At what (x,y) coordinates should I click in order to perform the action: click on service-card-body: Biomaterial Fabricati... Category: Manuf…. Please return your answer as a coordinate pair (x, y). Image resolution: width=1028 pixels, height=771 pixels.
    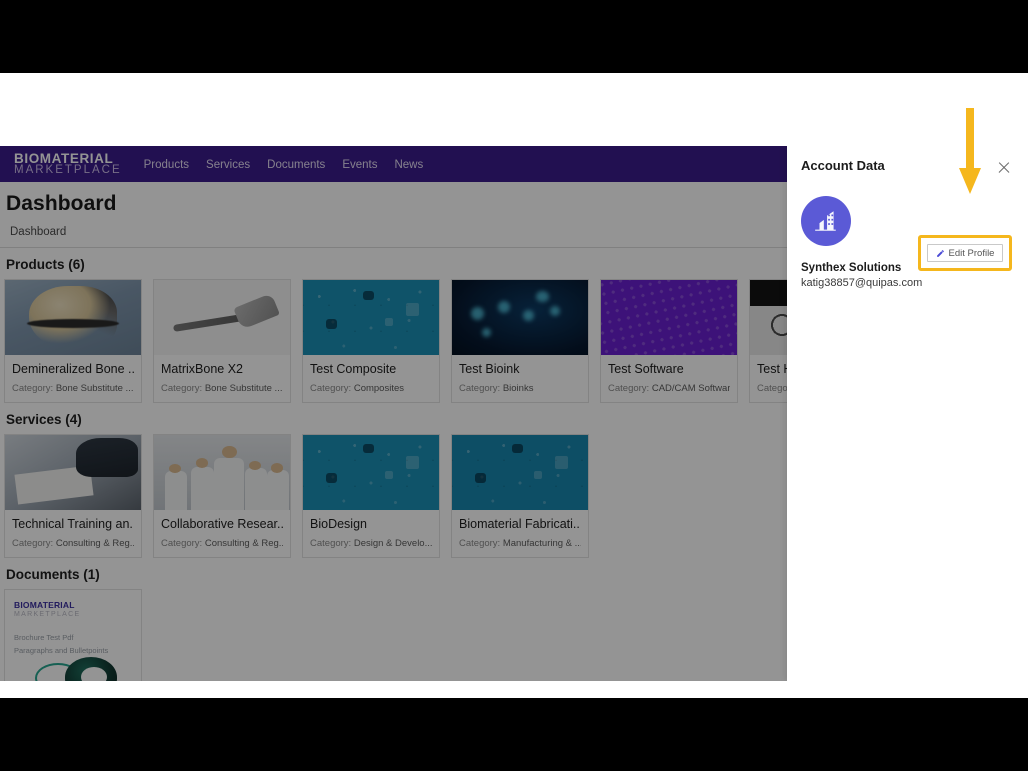
    Looking at the image, I should click on (520, 533).